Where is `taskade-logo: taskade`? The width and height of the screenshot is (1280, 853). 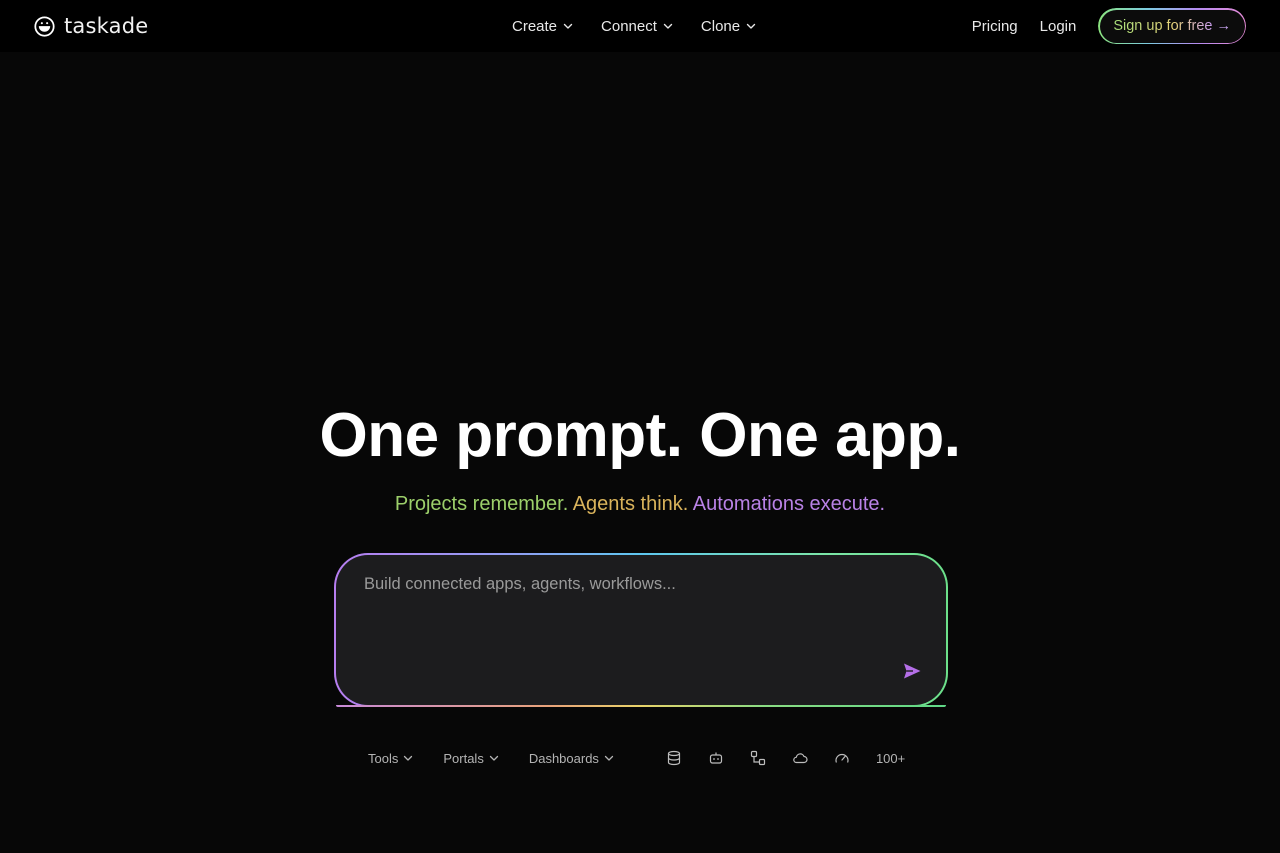
taskade-logo: taskade is located at coordinates (91, 26).